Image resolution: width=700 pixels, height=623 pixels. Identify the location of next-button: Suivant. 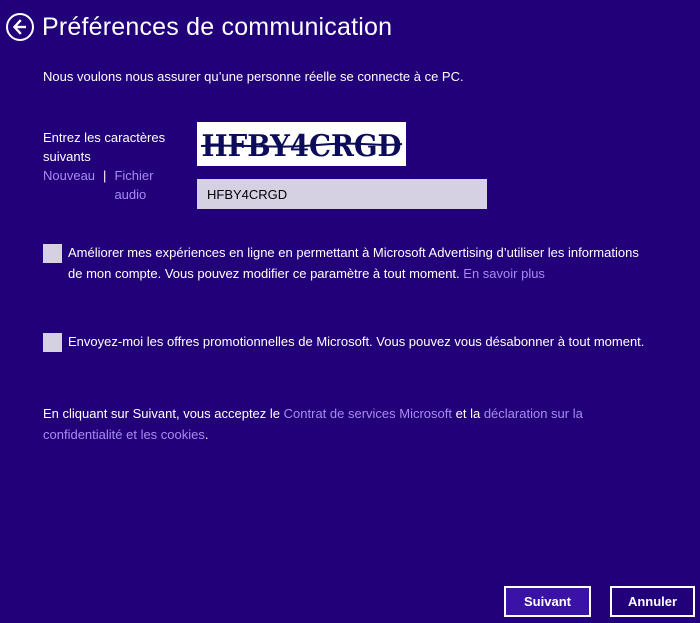
(547, 601).